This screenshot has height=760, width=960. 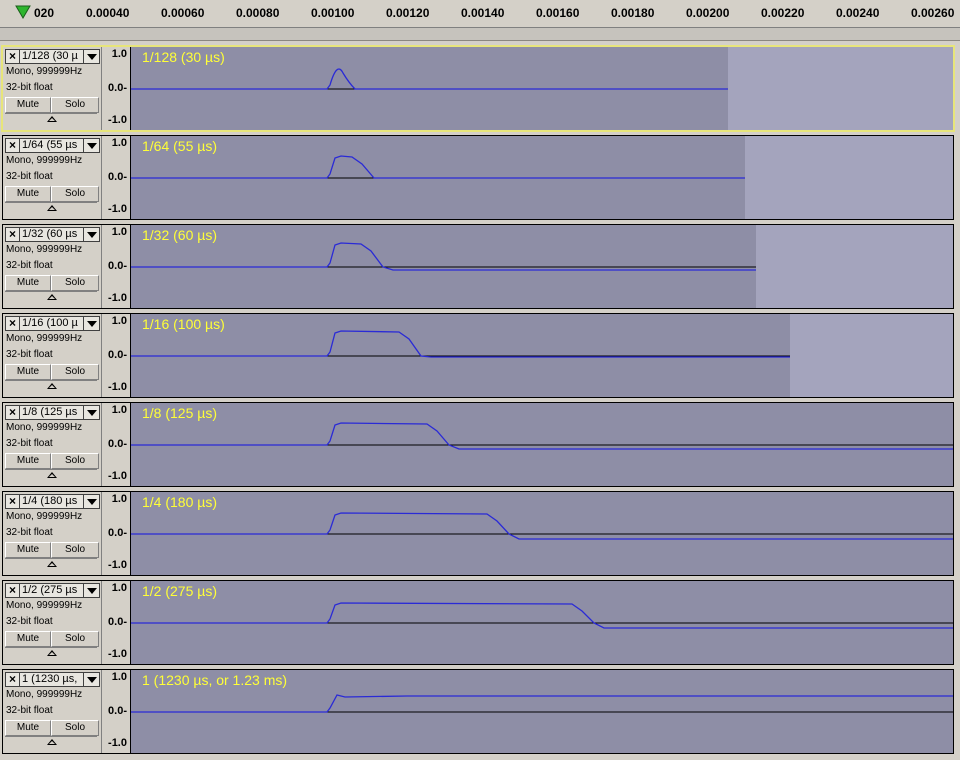 I want to click on track-name-menu: 1 (1230 µs,, so click(x=53, y=679).